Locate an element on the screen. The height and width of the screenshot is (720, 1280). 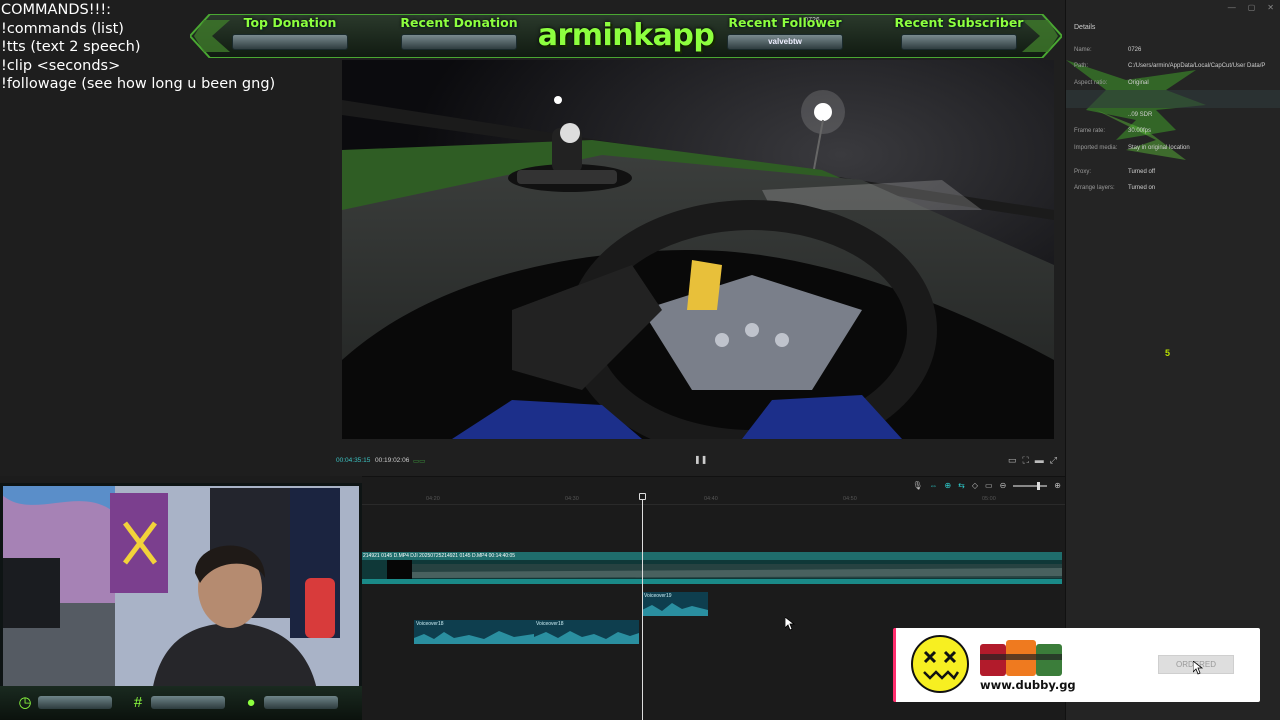
detail-value: Turned off is located at coordinates (1142, 172).